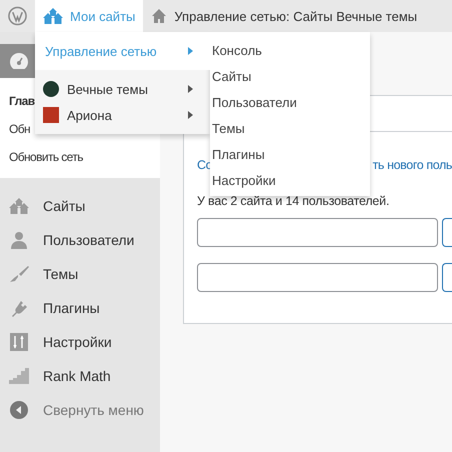  What do you see at coordinates (21, 101) in the screenshot?
I see `submenu-item: Глав` at bounding box center [21, 101].